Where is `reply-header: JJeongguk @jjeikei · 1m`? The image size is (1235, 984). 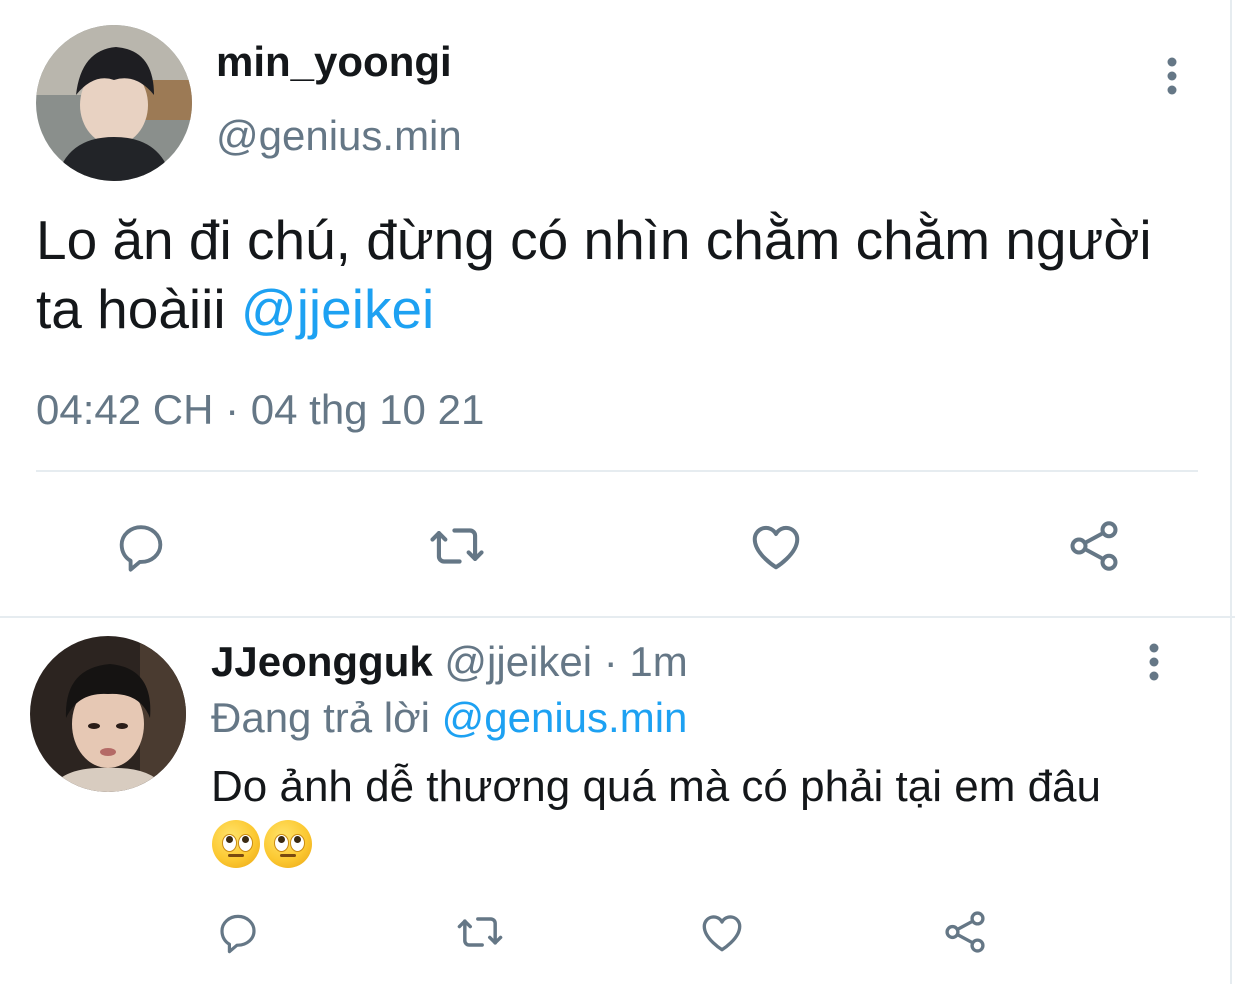
reply-header: JJeongguk @jjeikei · 1m is located at coordinates (449, 662).